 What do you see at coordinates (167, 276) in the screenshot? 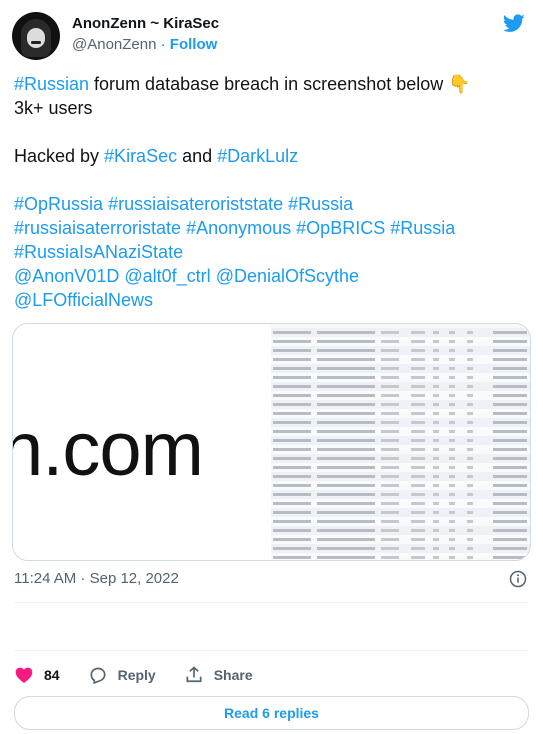
I see `hashtag-link: @alt0f_ctrl` at bounding box center [167, 276].